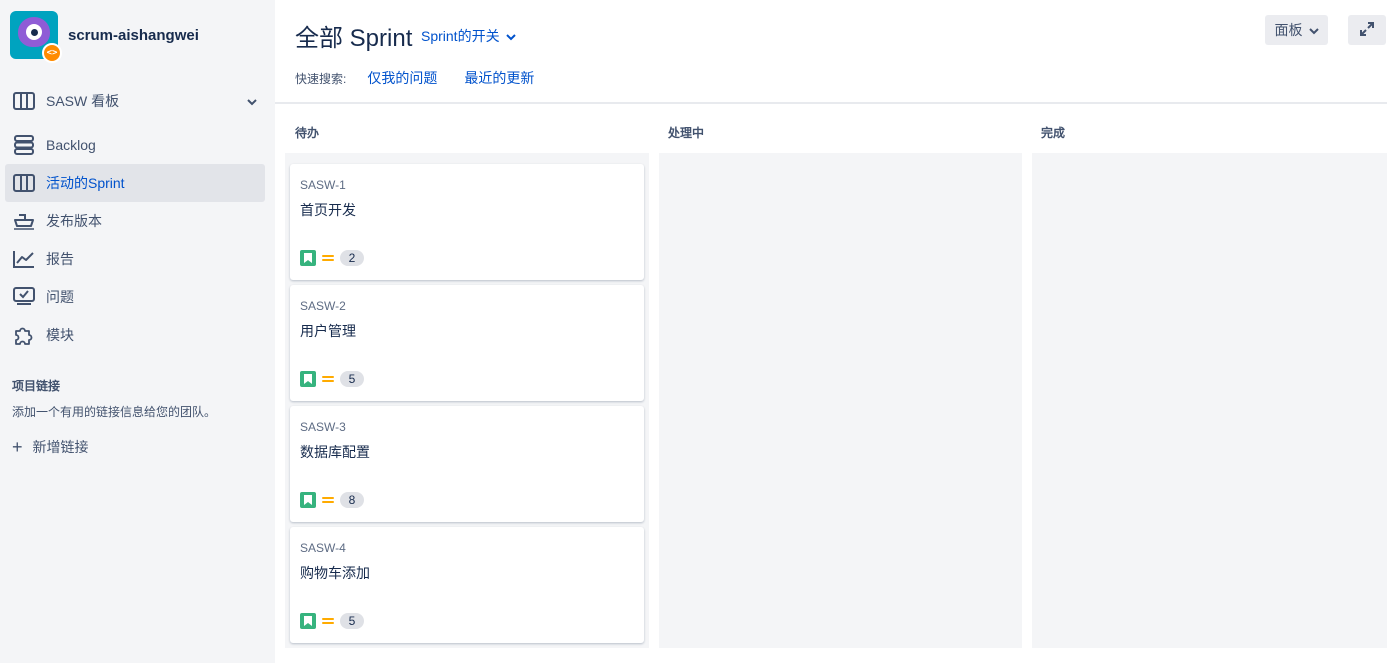  What do you see at coordinates (114, 412) in the screenshot?
I see `project-links-description: 添加一个有用的链接信息给您的团队。` at bounding box center [114, 412].